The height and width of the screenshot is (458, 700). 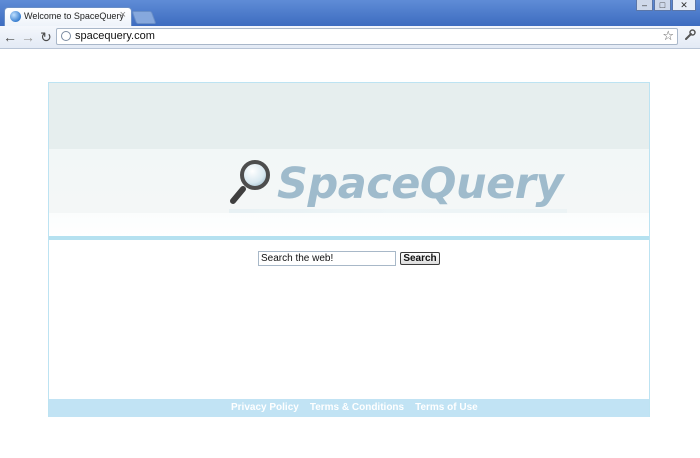 I want to click on globe-icon, so click(x=15, y=16).